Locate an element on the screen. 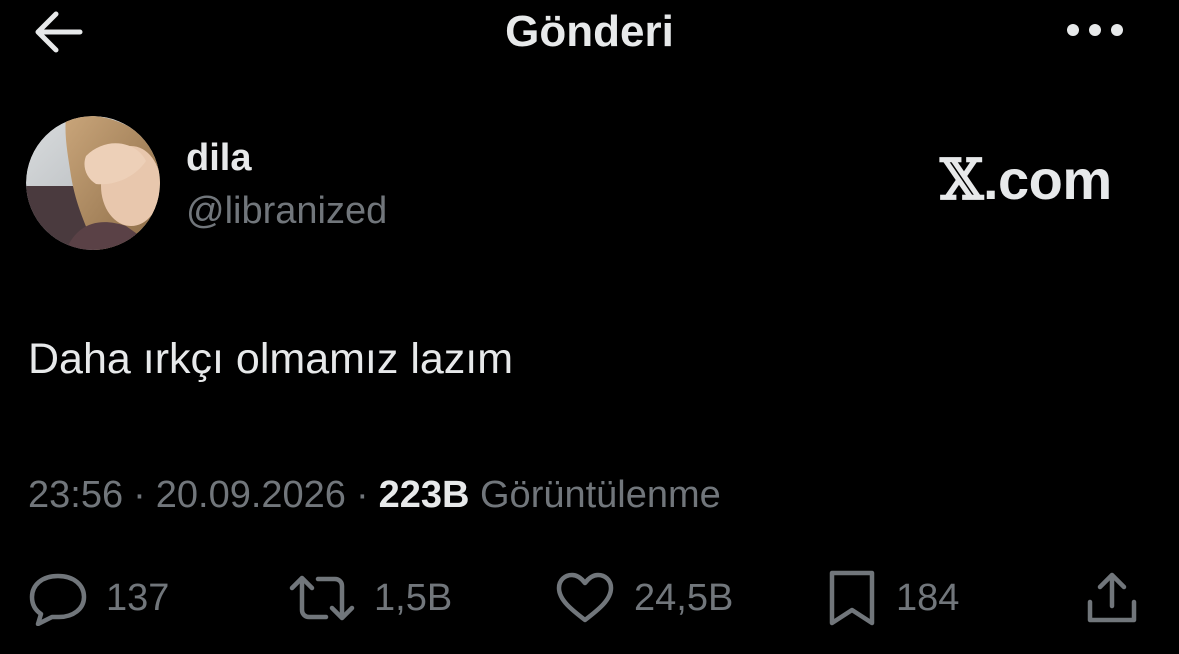 This screenshot has width=1179, height=654. repost-icon is located at coordinates (322, 598).